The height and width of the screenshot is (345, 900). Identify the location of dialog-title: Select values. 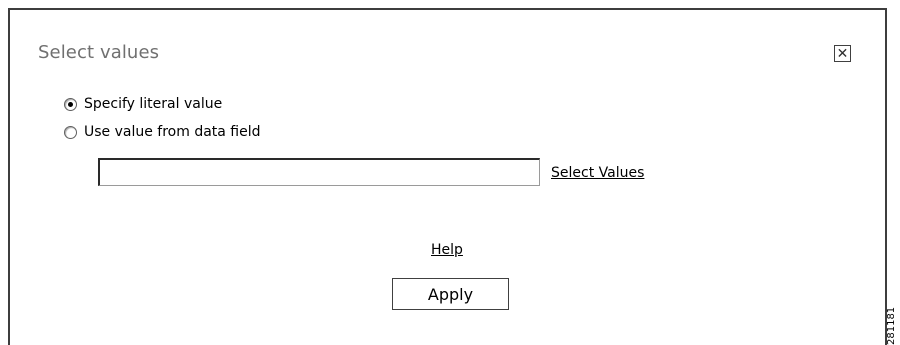
(99, 52).